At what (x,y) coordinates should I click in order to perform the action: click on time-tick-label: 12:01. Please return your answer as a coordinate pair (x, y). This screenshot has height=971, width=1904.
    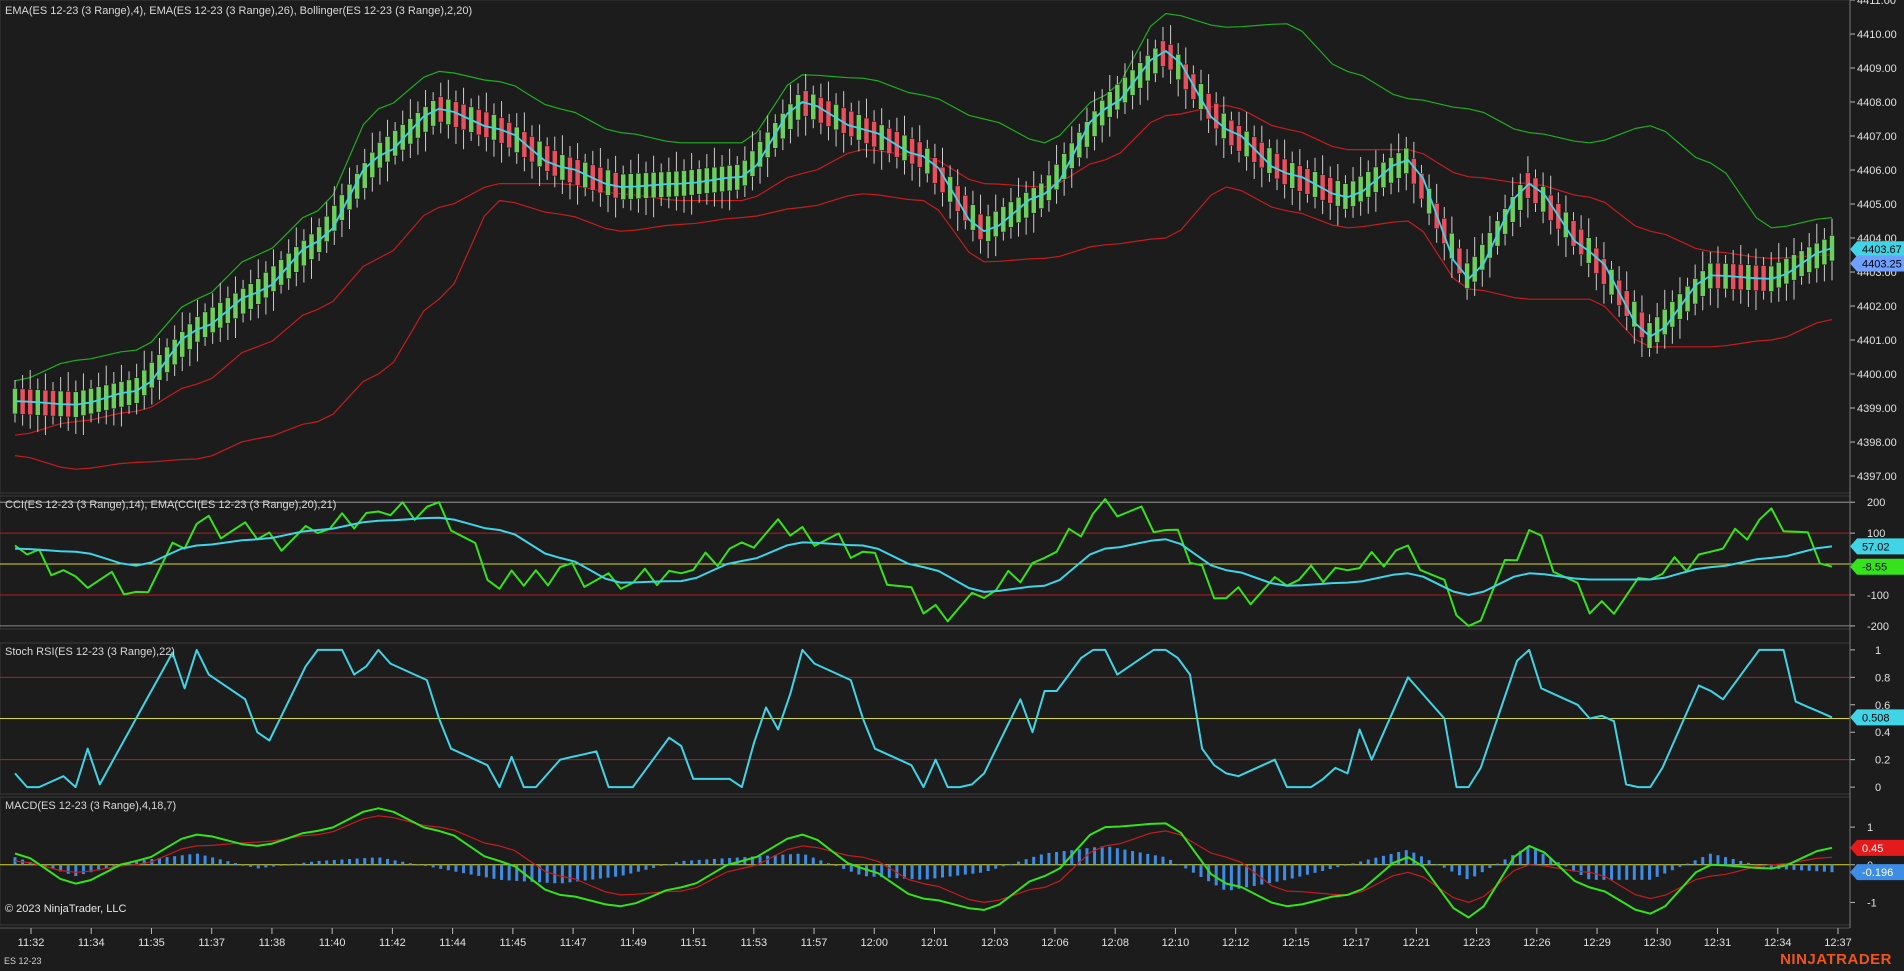
    Looking at the image, I should click on (935, 943).